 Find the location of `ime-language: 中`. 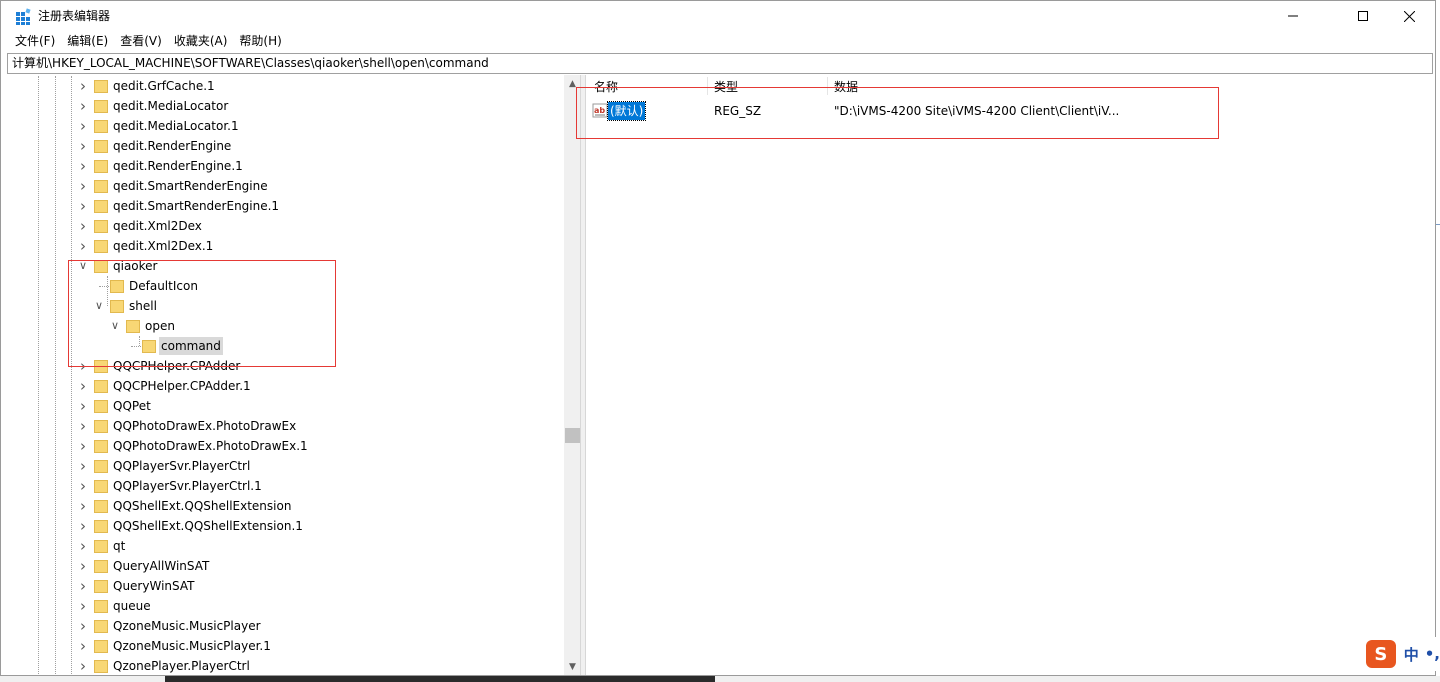

ime-language: 中 is located at coordinates (1411, 654).